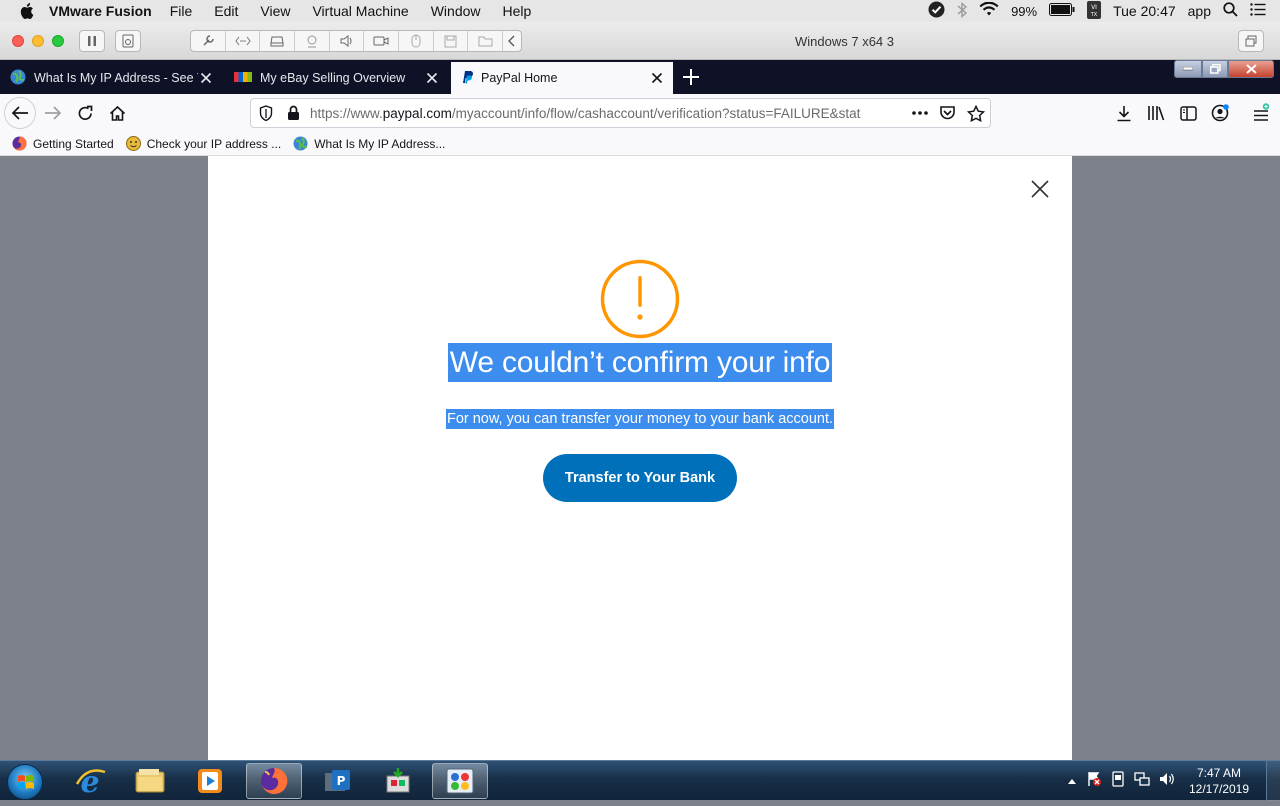  What do you see at coordinates (1072, 781) in the screenshot?
I see `show-hidden-icons-arrow-icon` at bounding box center [1072, 781].